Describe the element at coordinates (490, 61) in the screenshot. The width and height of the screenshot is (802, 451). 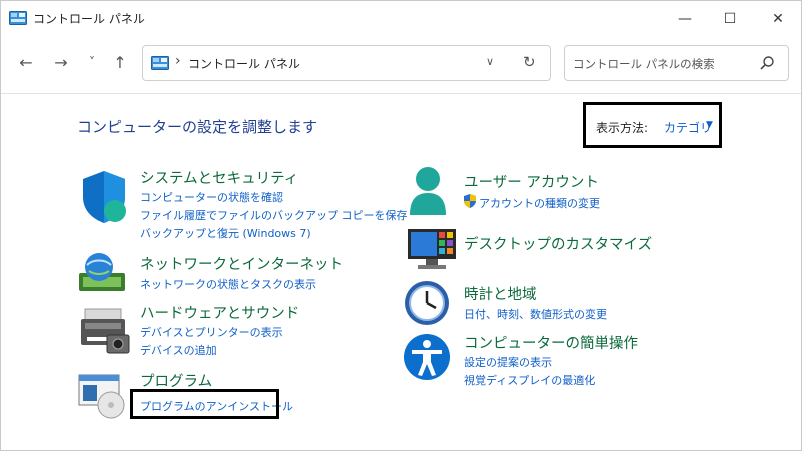
I see `address-dropdown-icon: ∨` at that location.